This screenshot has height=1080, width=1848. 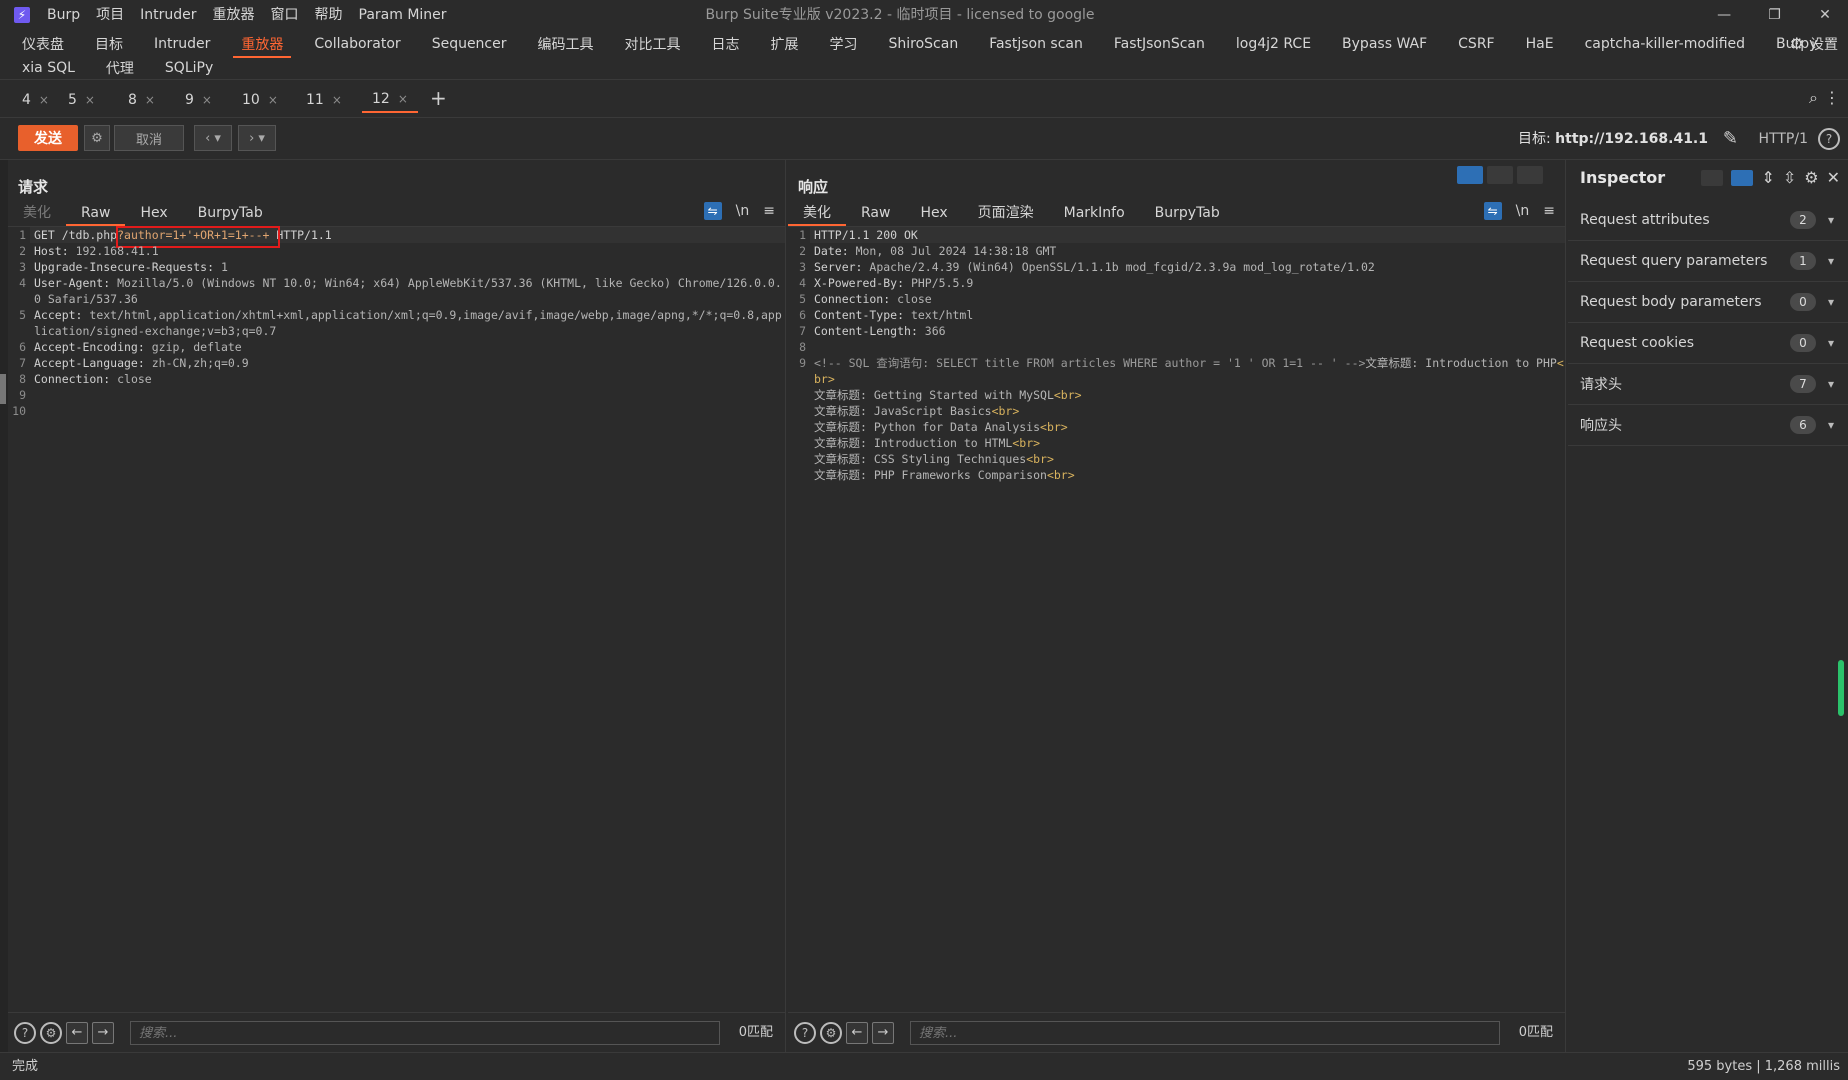 I want to click on tool-tab: 日志, so click(x=726, y=44).